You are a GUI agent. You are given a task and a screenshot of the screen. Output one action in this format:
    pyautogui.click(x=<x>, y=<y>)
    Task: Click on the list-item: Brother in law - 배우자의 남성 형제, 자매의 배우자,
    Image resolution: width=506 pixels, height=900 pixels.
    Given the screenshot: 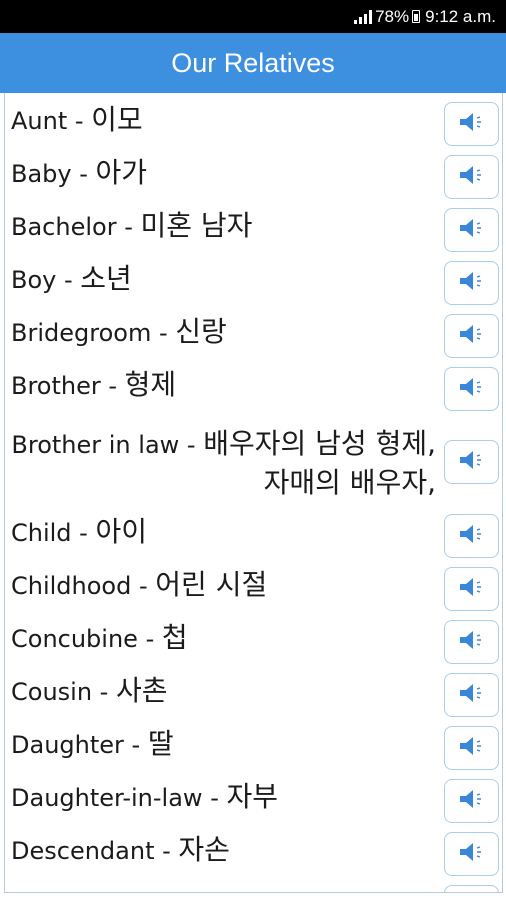 What is the action you would take?
    pyautogui.click(x=253, y=462)
    